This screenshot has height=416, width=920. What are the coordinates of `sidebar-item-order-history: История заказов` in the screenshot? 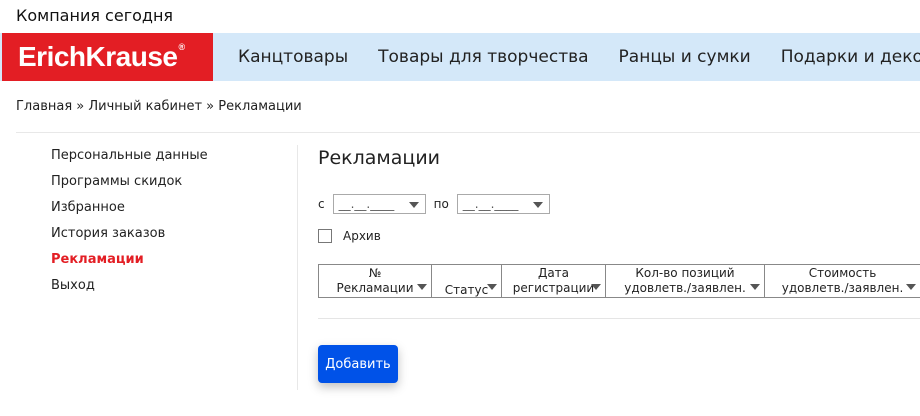 It's located at (129, 234).